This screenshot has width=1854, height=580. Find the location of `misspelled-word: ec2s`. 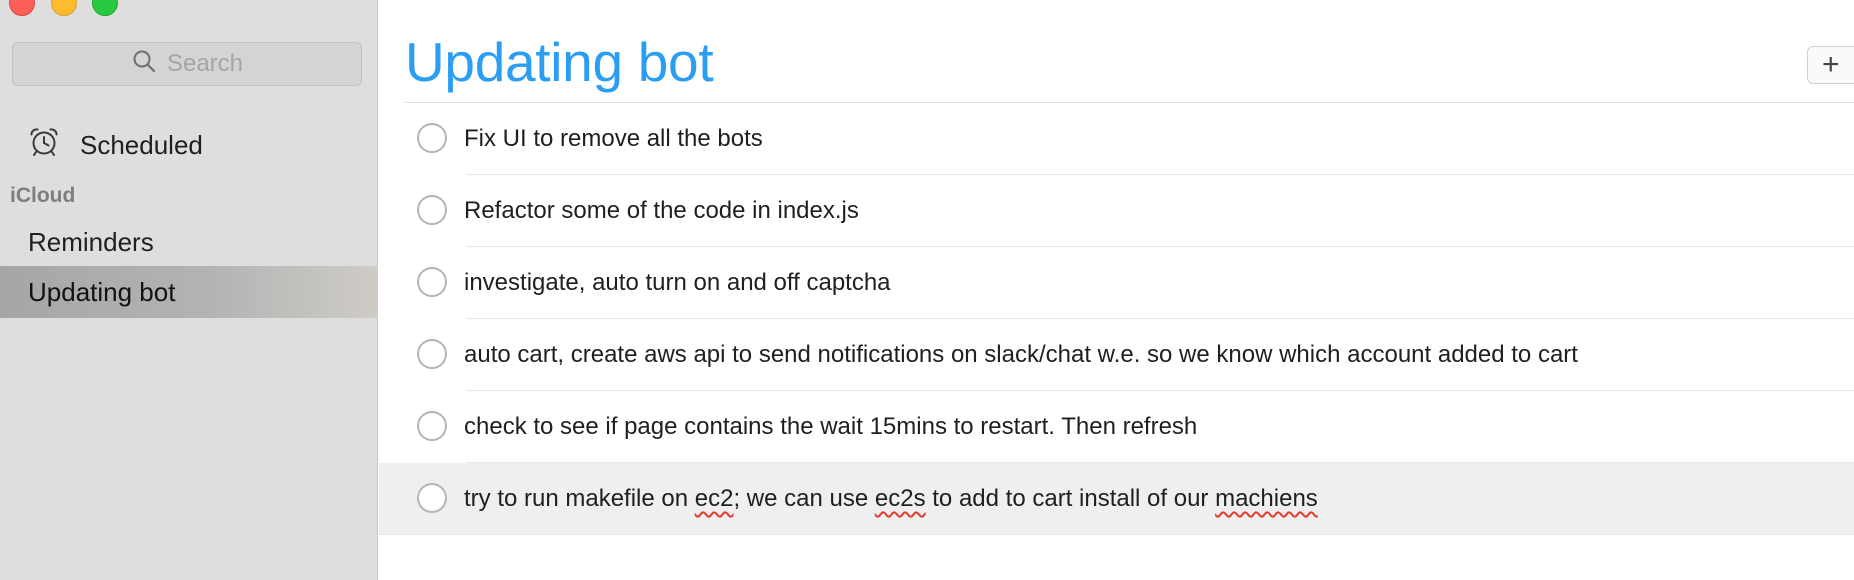

misspelled-word: ec2s is located at coordinates (900, 498).